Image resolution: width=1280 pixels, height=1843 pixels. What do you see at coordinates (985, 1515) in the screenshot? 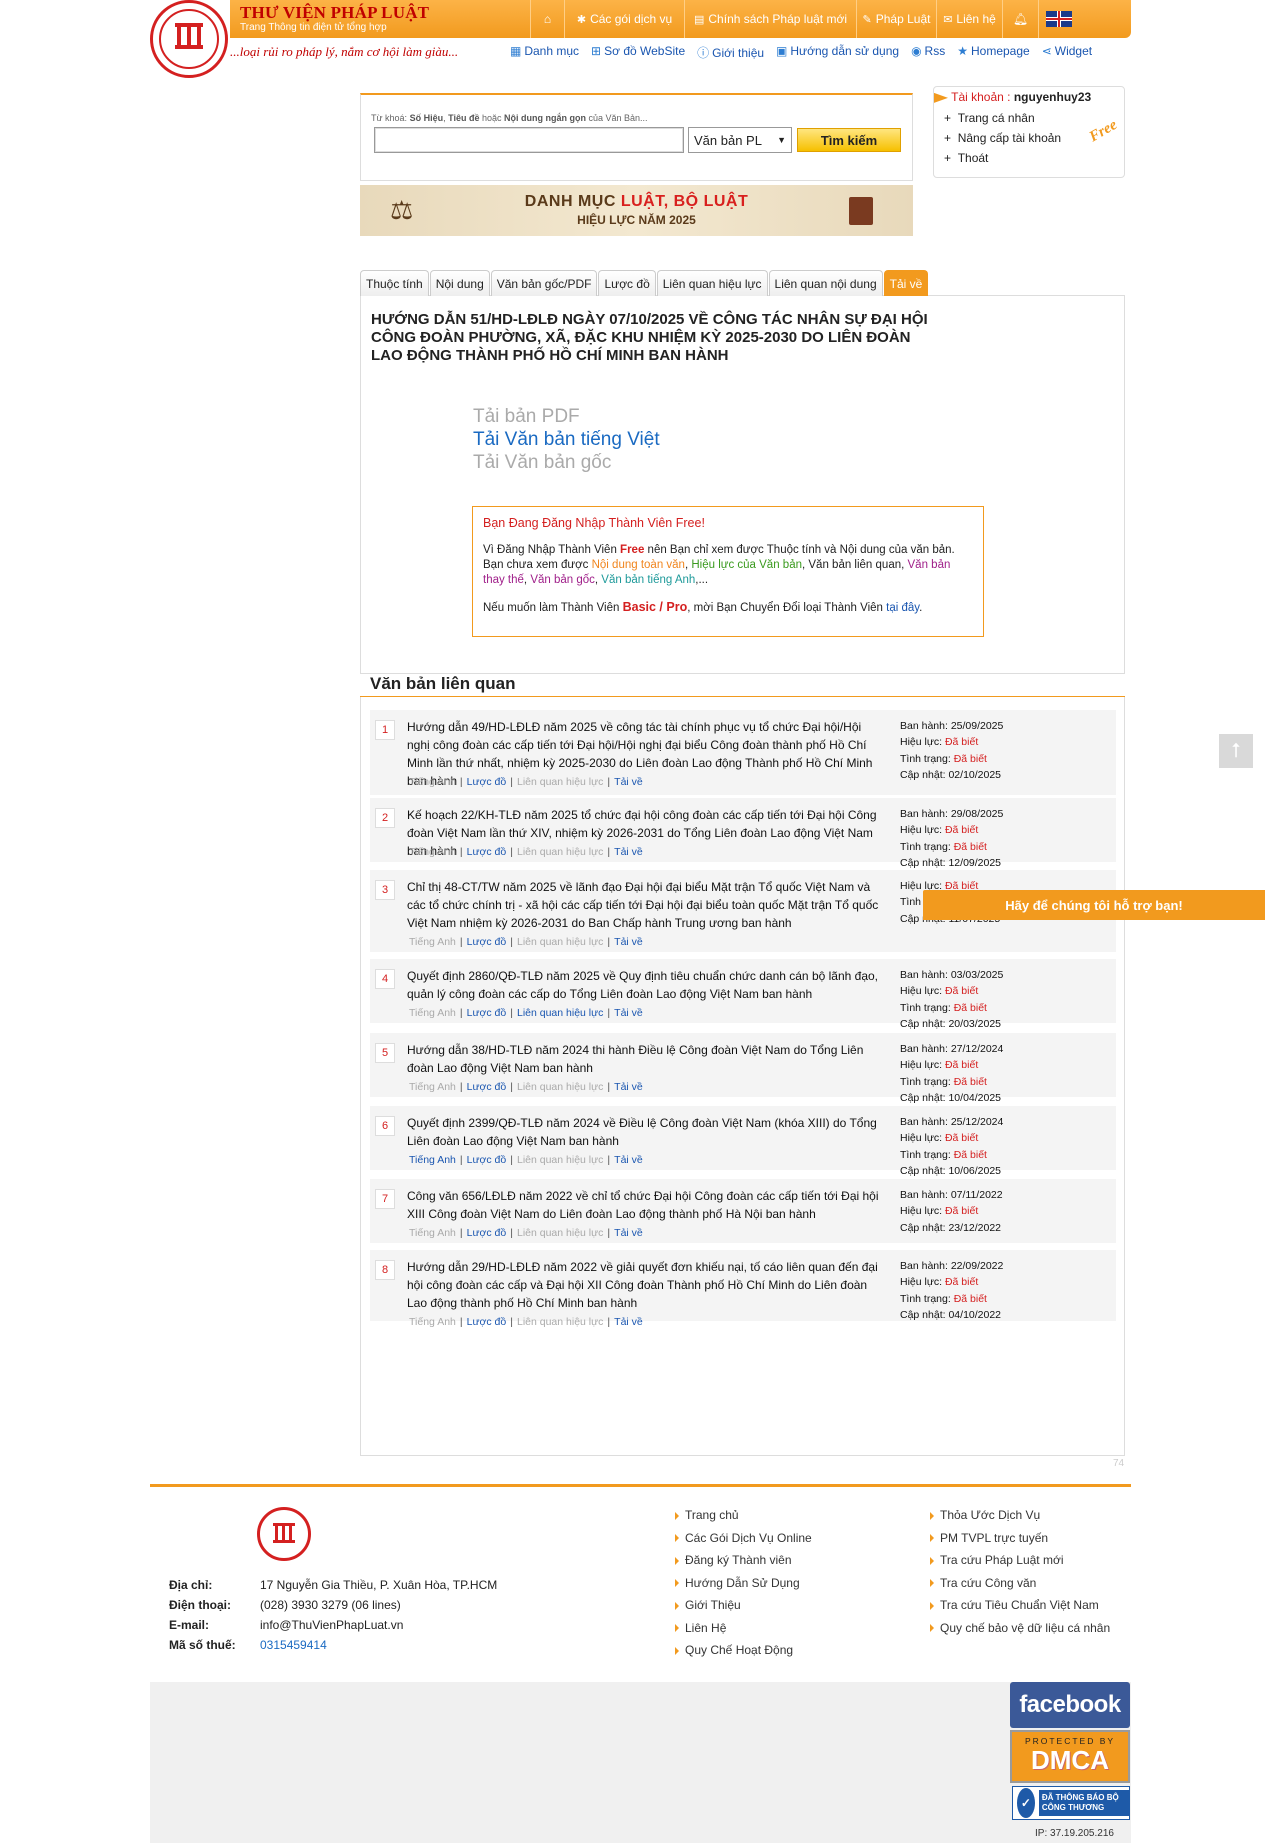
I see `footer-link: Thỏa Ước Dịch Vụ` at bounding box center [985, 1515].